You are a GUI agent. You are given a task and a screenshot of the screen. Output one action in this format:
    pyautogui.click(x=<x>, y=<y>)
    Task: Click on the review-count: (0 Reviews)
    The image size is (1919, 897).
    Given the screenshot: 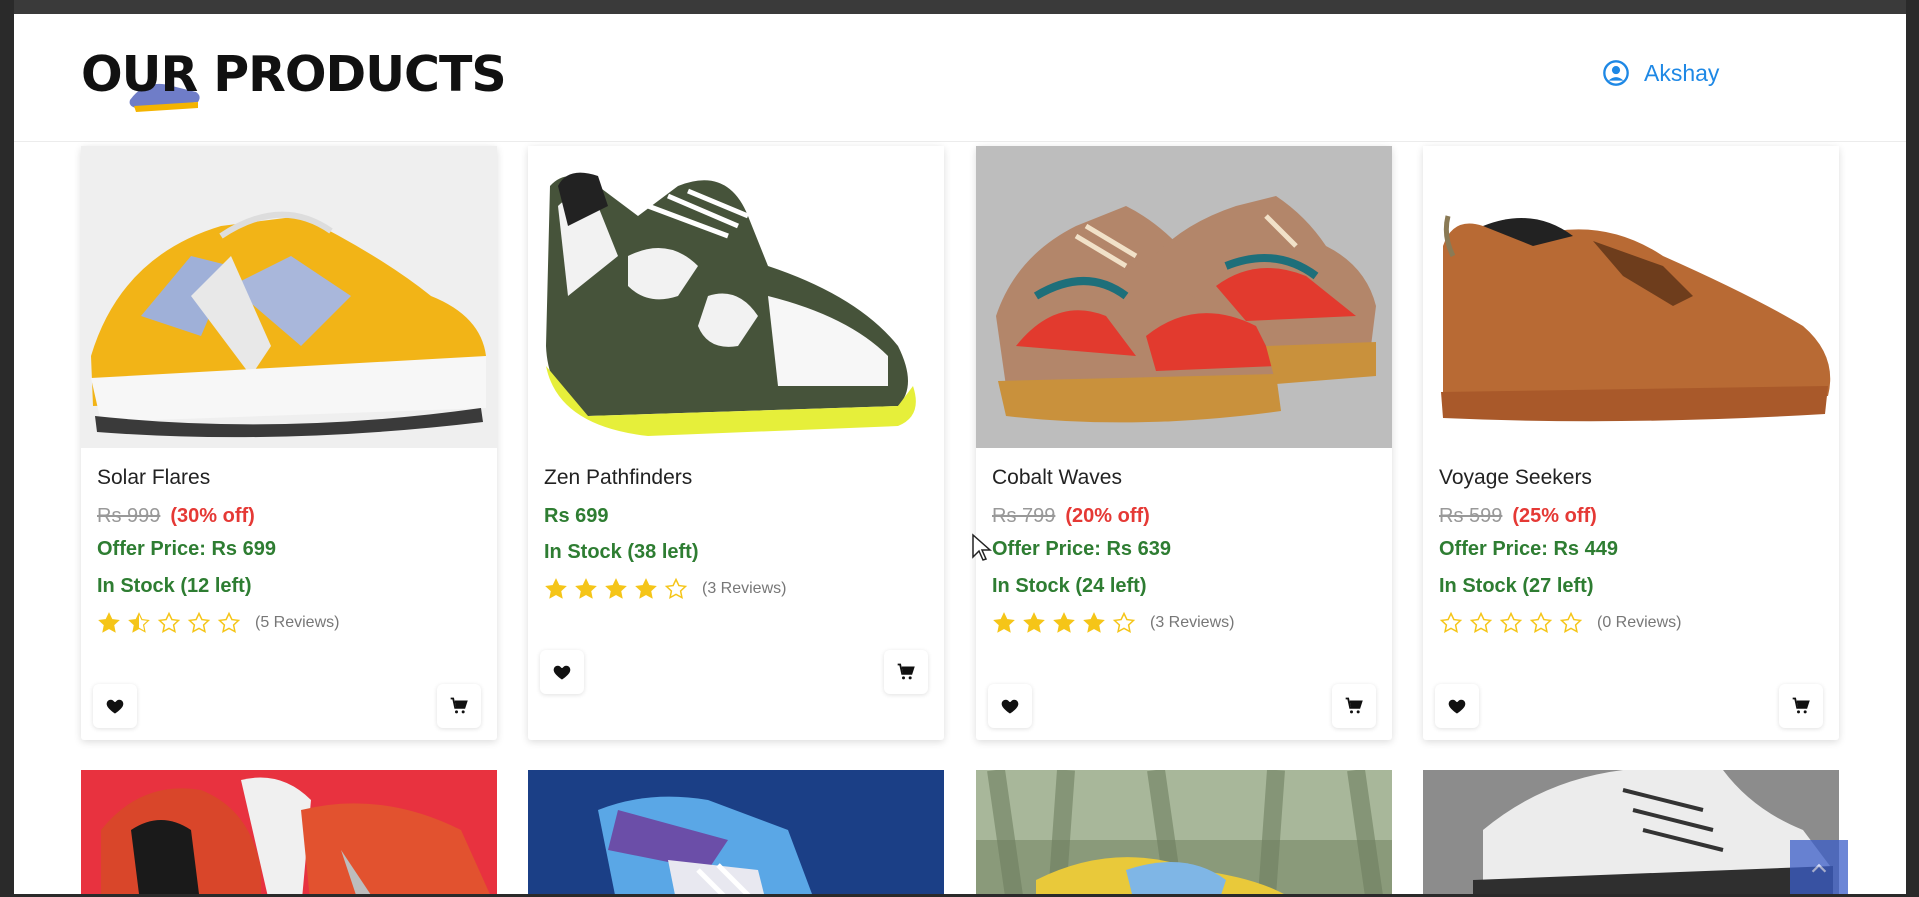 What is the action you would take?
    pyautogui.click(x=1639, y=623)
    